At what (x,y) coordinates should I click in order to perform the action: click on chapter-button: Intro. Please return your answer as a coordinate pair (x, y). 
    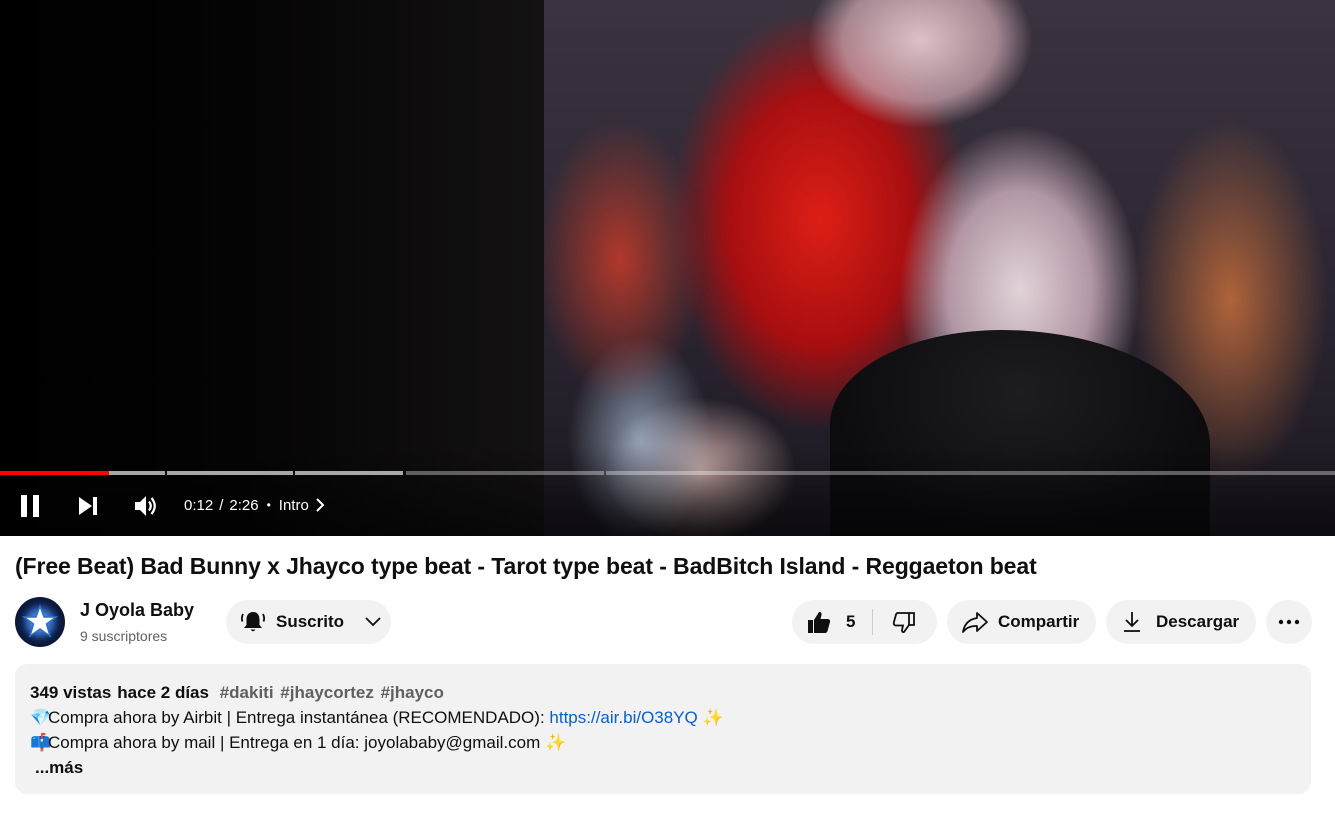
    Looking at the image, I should click on (302, 505).